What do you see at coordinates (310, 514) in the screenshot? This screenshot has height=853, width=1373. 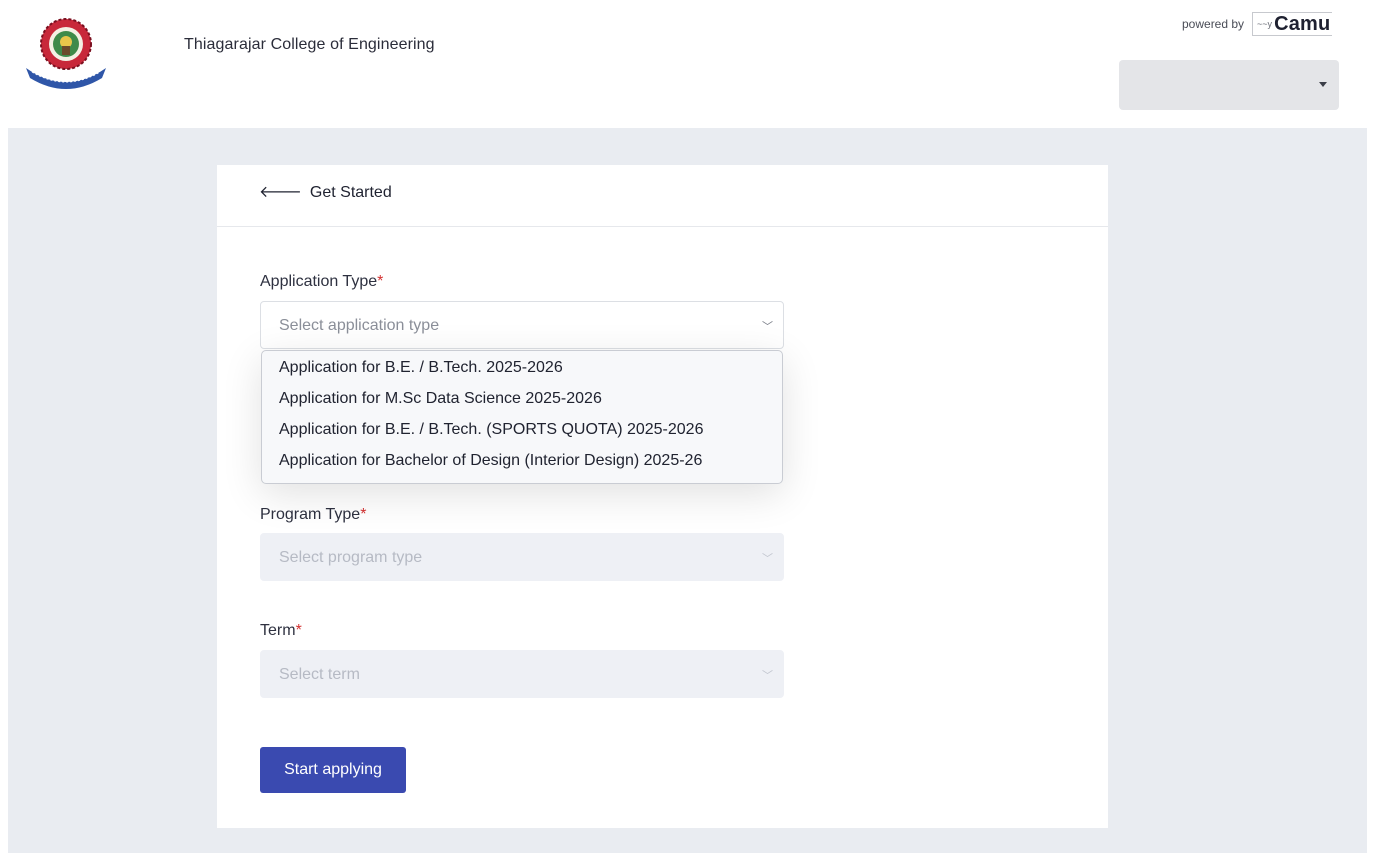 I see `program-type-label-text: Program Type` at bounding box center [310, 514].